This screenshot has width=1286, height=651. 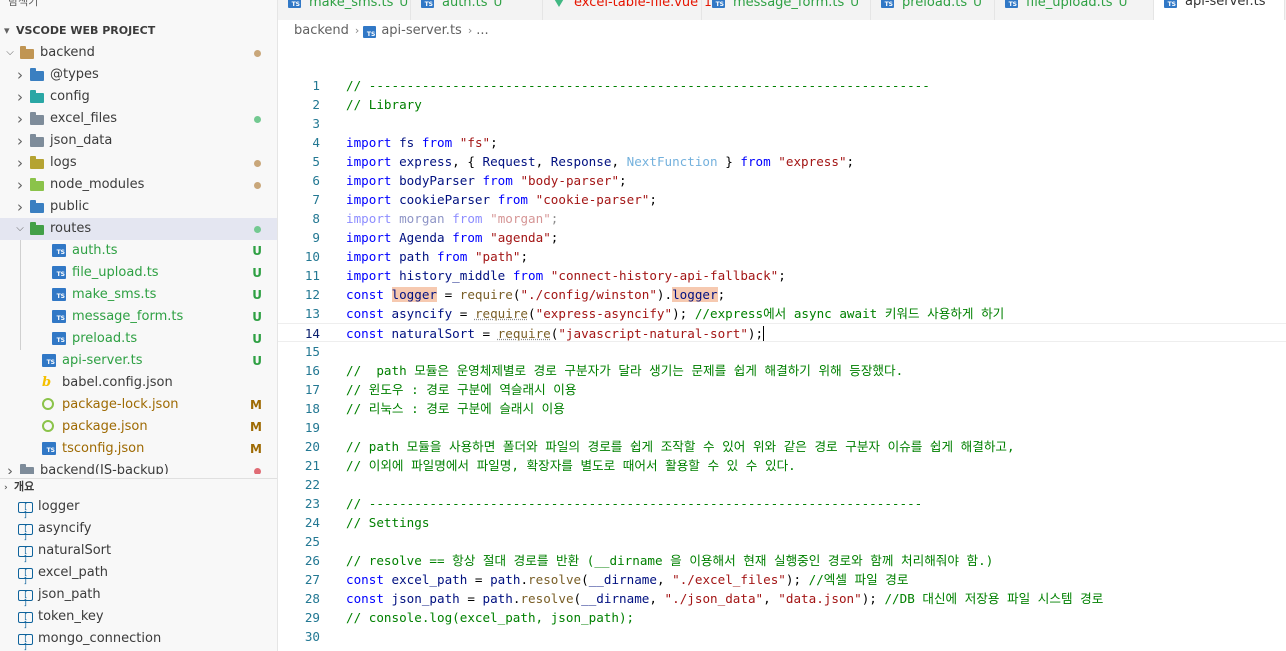 I want to click on tree-item: TS api-server.ts U, so click(x=138, y=361).